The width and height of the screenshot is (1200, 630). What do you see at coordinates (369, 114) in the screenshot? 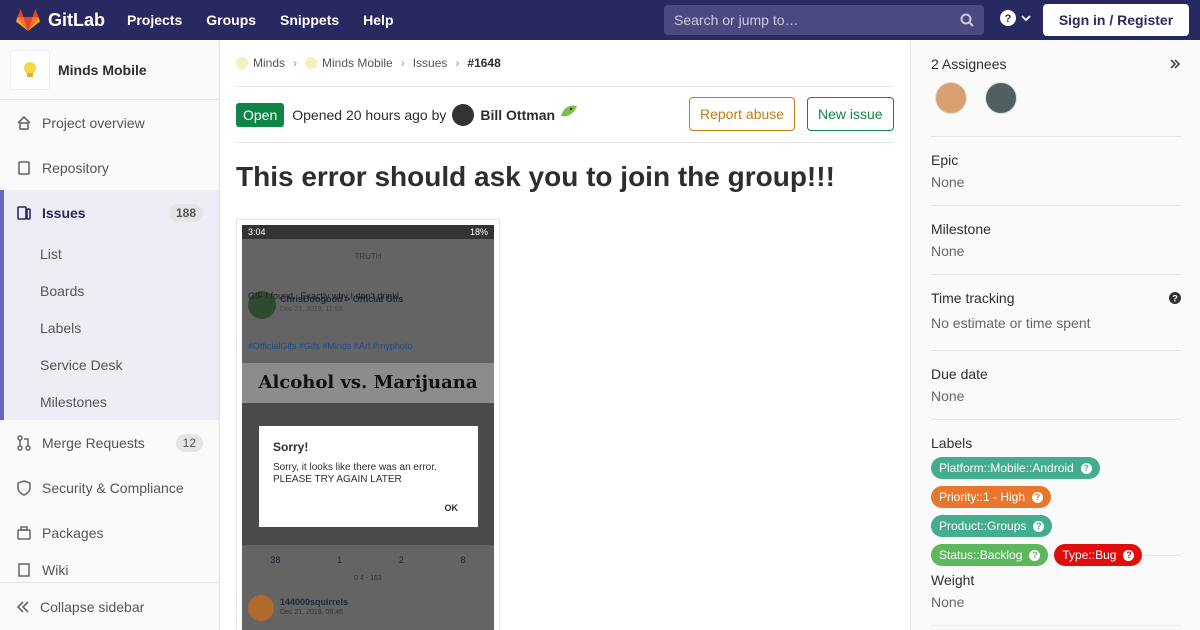
I see `opened-text: Opened 20 hours ago by` at bounding box center [369, 114].